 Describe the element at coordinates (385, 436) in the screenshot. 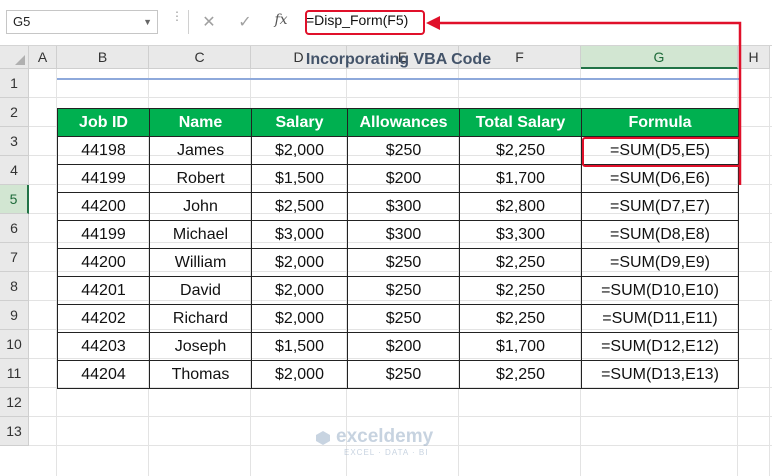

I see `watermark-brand: exceldemy` at that location.